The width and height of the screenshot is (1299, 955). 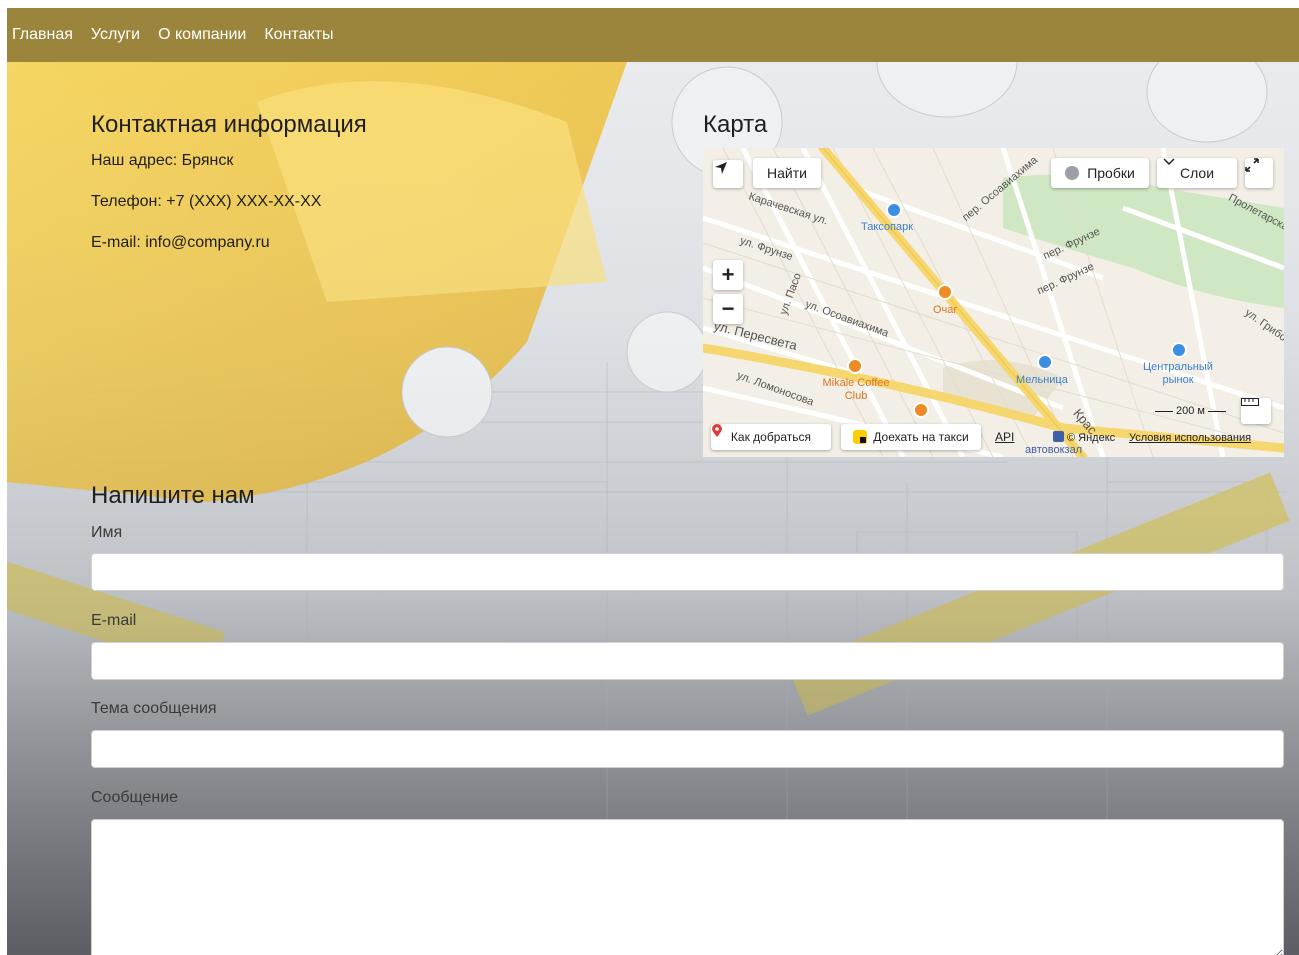 I want to click on terms-link: Условия использования, so click(x=1190, y=438).